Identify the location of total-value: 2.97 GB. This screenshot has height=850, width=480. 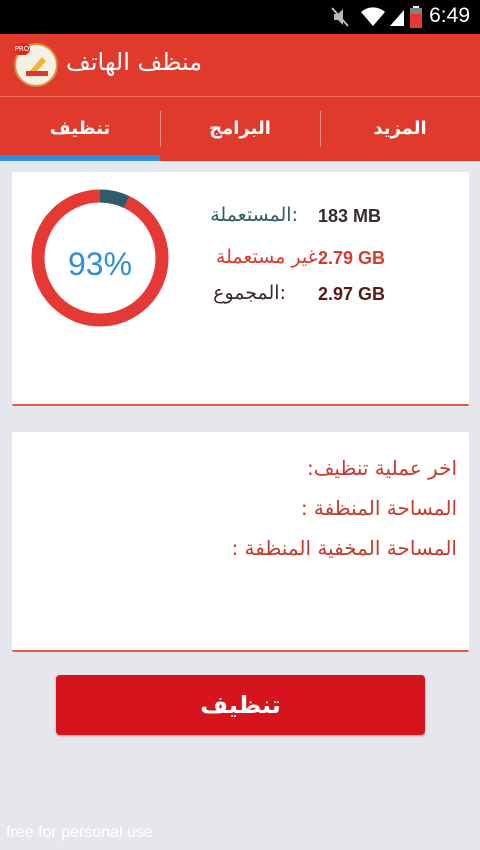
(352, 294).